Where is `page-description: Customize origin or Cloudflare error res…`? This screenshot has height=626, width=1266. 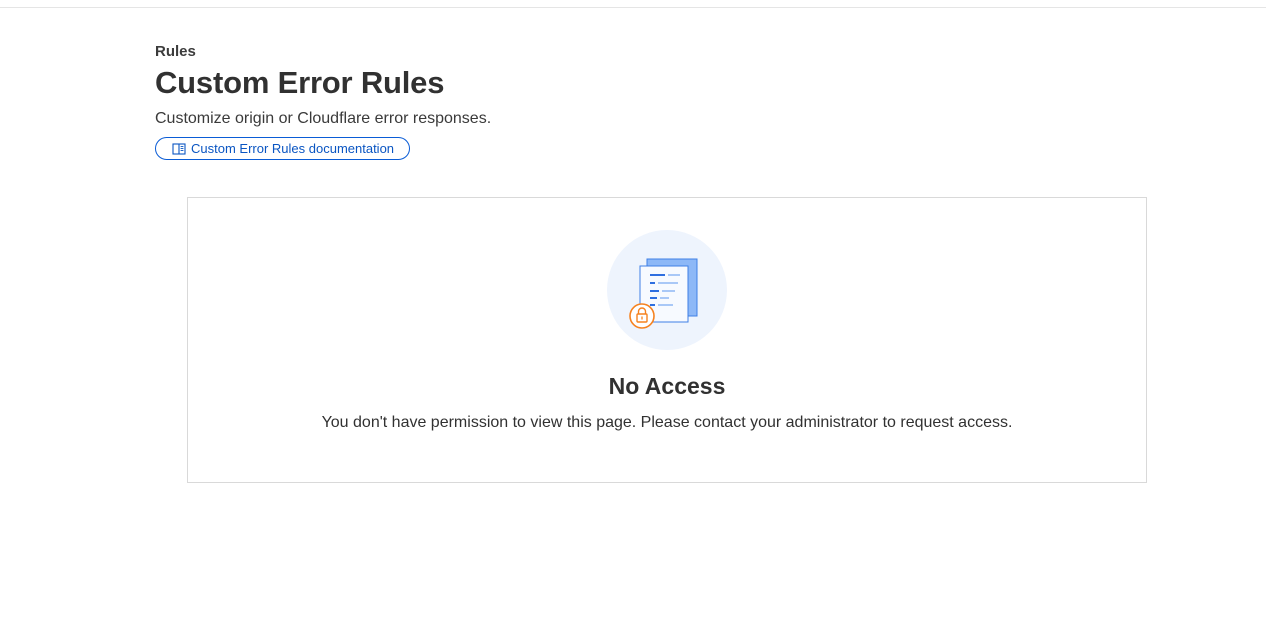 page-description: Customize origin or Cloudflare error res… is located at coordinates (323, 118).